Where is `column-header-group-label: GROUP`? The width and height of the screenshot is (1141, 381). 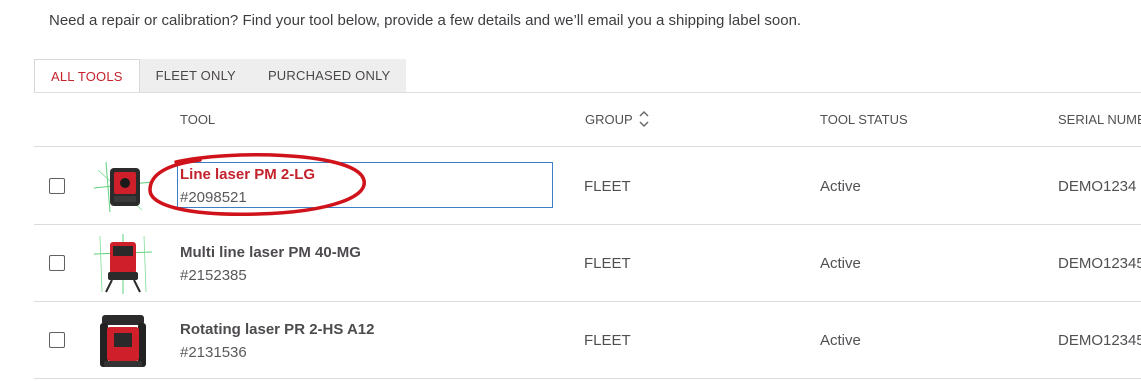
column-header-group-label: GROUP is located at coordinates (609, 119).